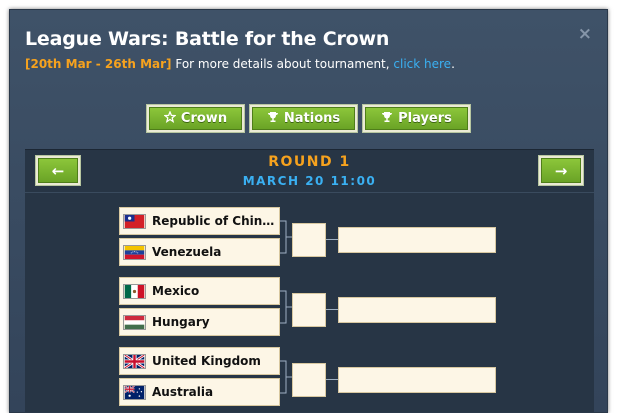  What do you see at coordinates (134, 221) in the screenshot?
I see `roc-flag-icon` at bounding box center [134, 221].